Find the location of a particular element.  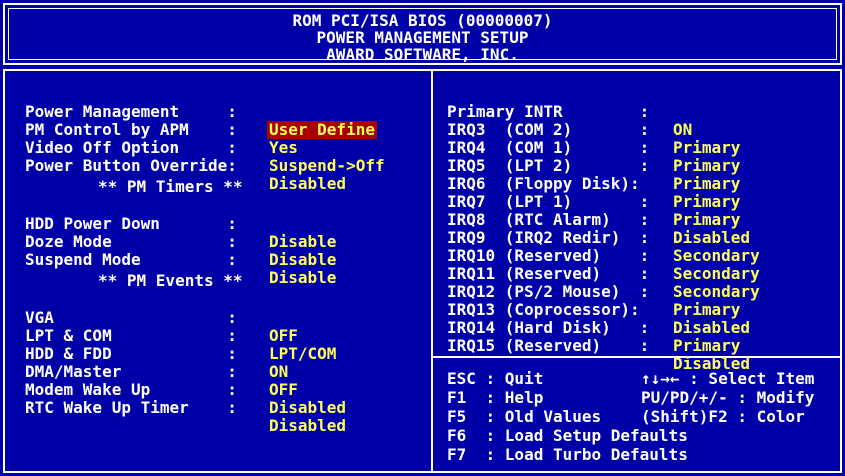

setting-rtc-wake-up-timer: RTC Wake Up Timer : Disabled is located at coordinates (185, 408).